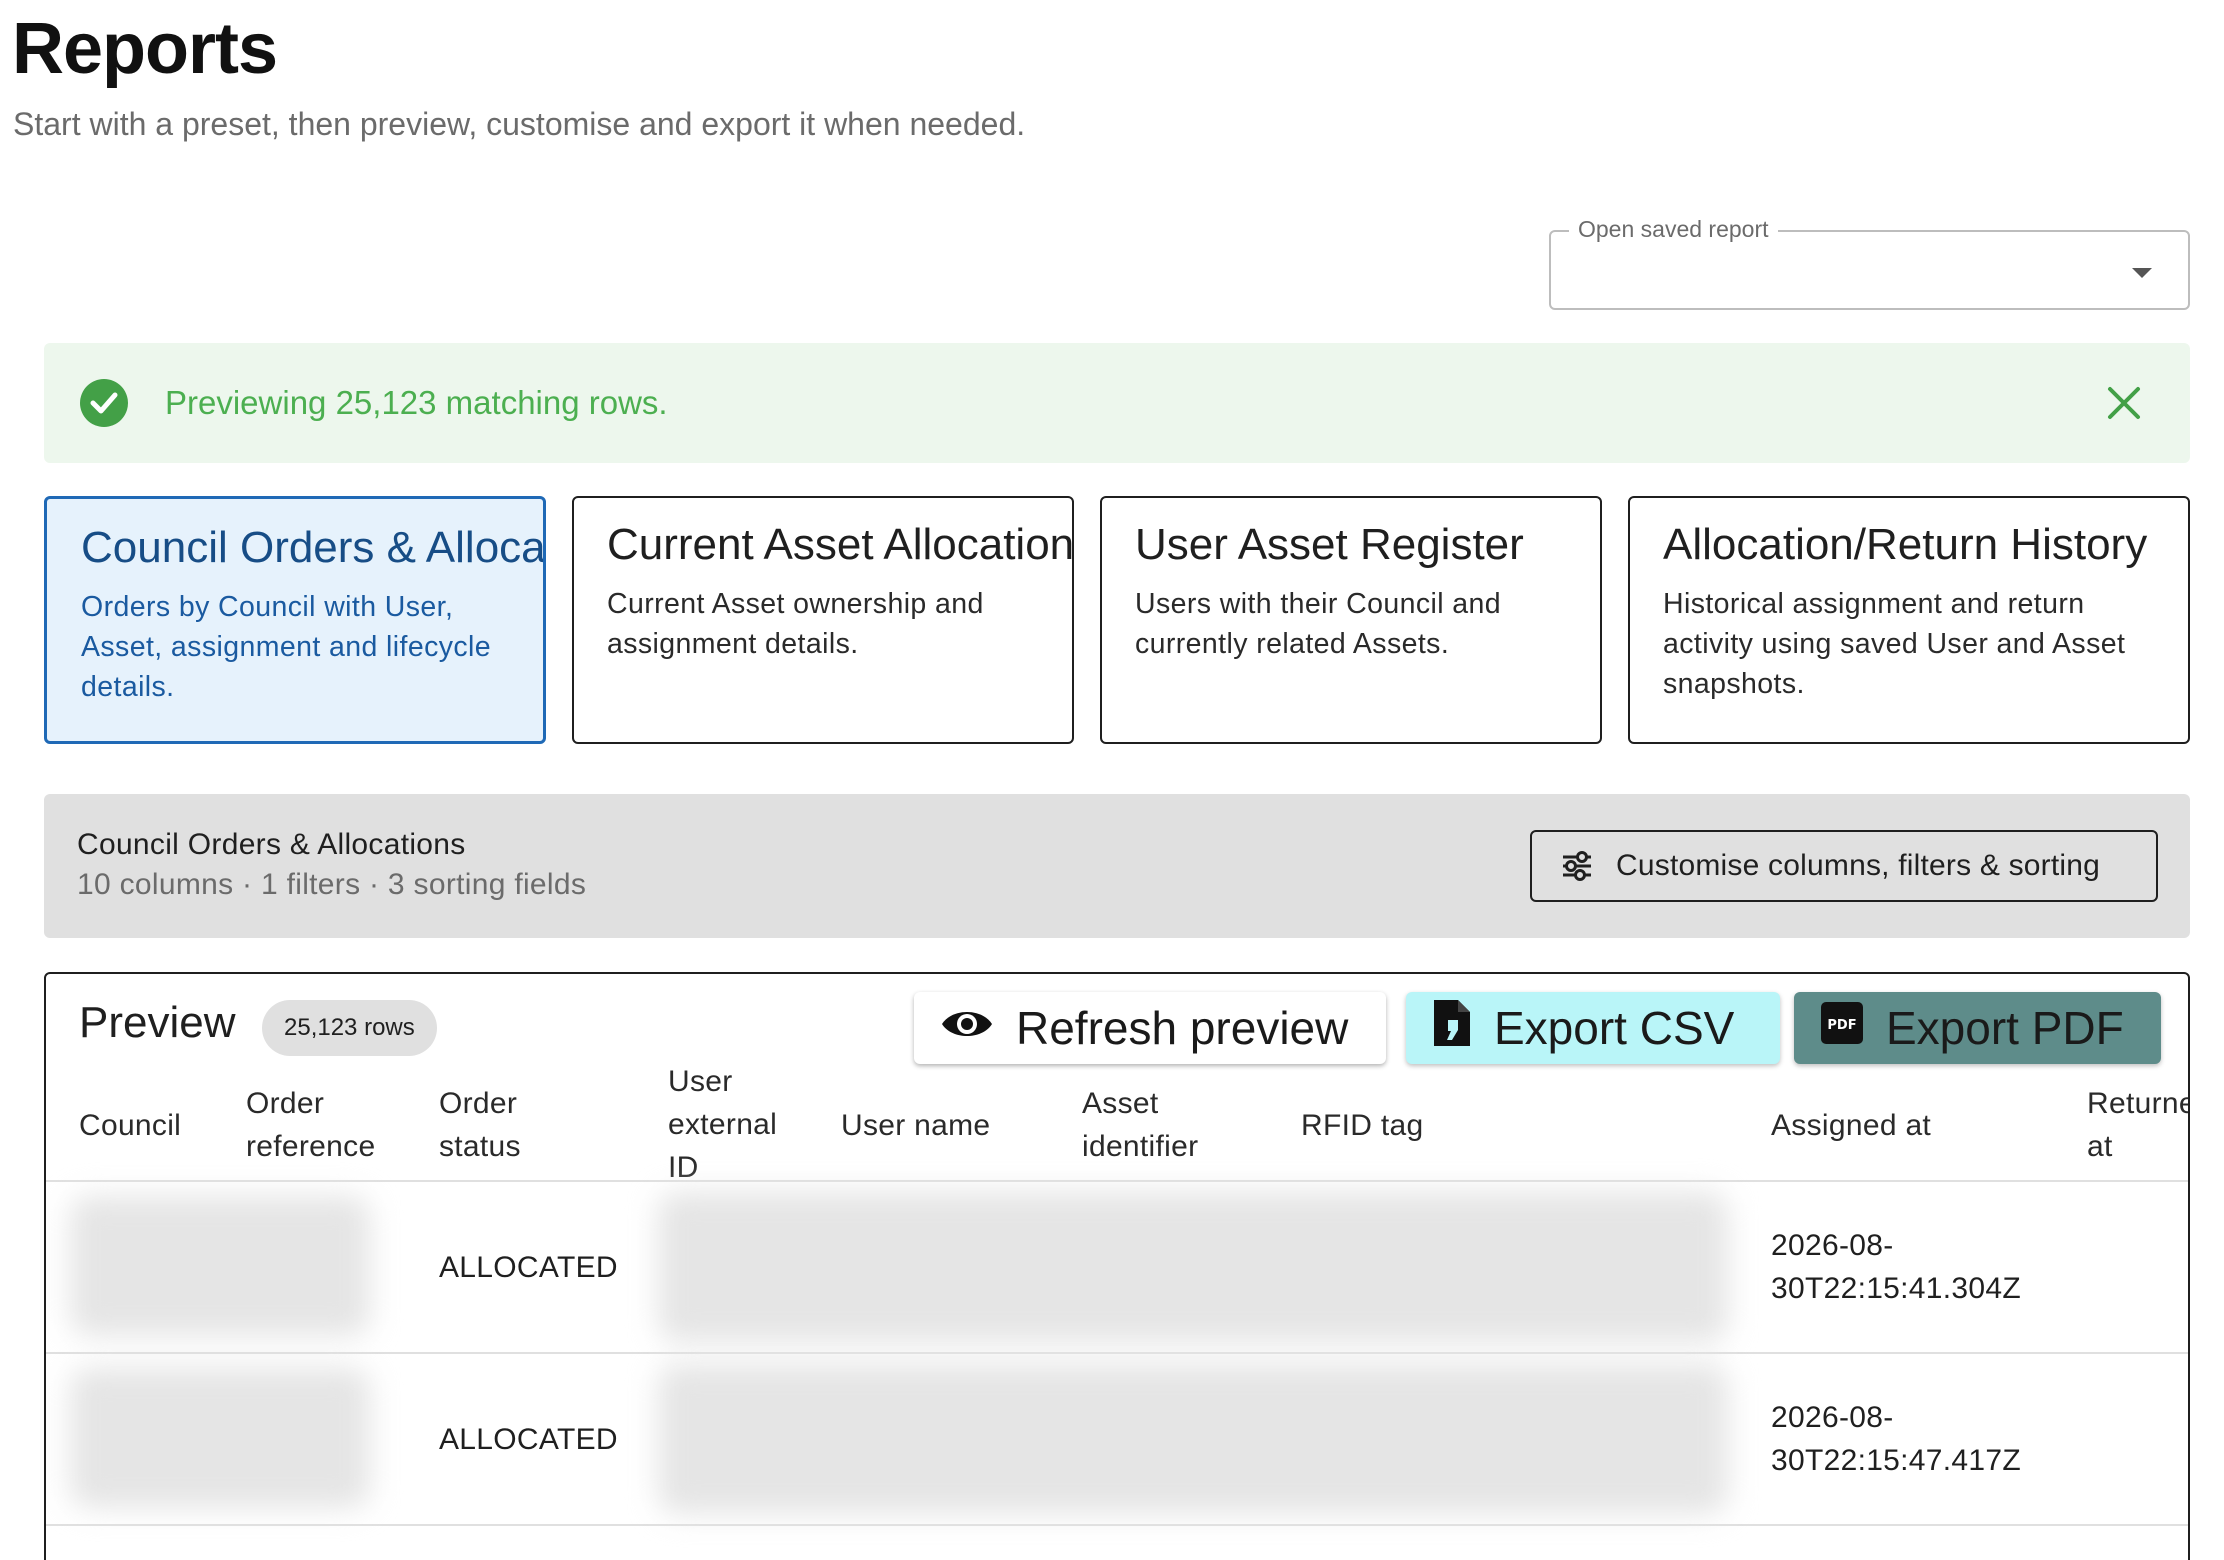  Describe the element at coordinates (130, 1125) in the screenshot. I see `column-header: Council` at that location.